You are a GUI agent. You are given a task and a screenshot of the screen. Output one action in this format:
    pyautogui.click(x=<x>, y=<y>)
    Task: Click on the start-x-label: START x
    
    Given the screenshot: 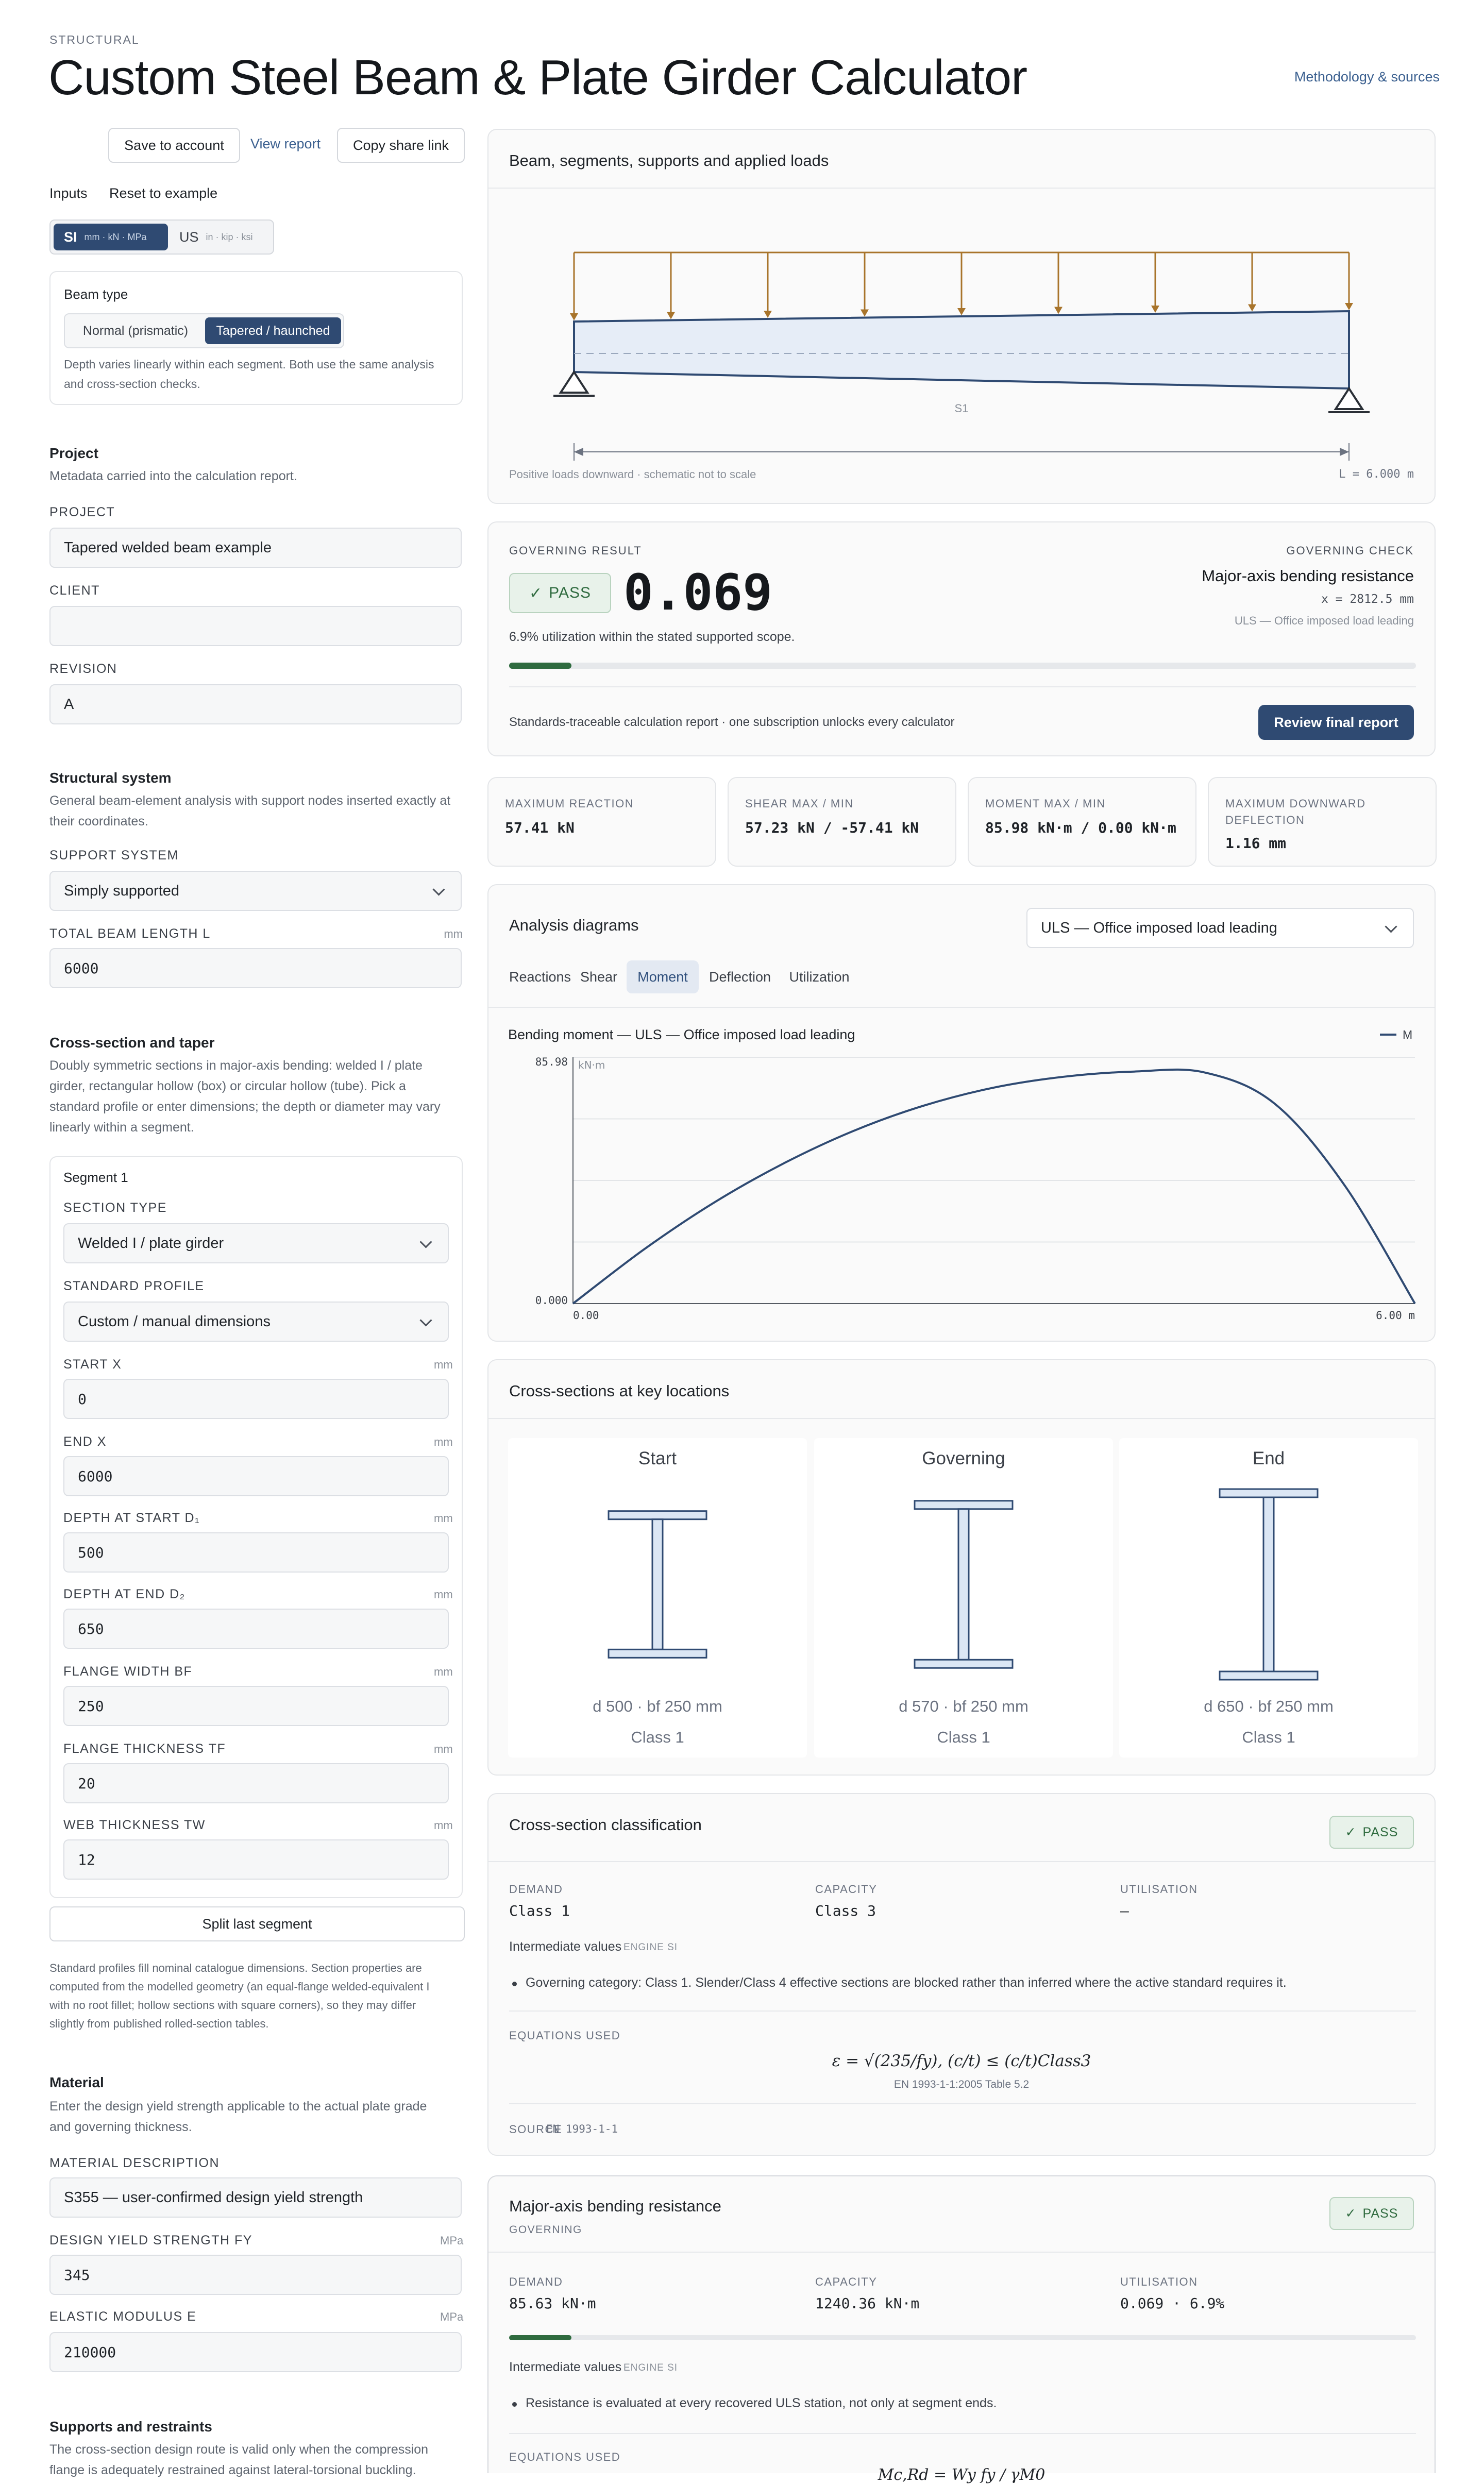 What is the action you would take?
    pyautogui.click(x=92, y=1365)
    